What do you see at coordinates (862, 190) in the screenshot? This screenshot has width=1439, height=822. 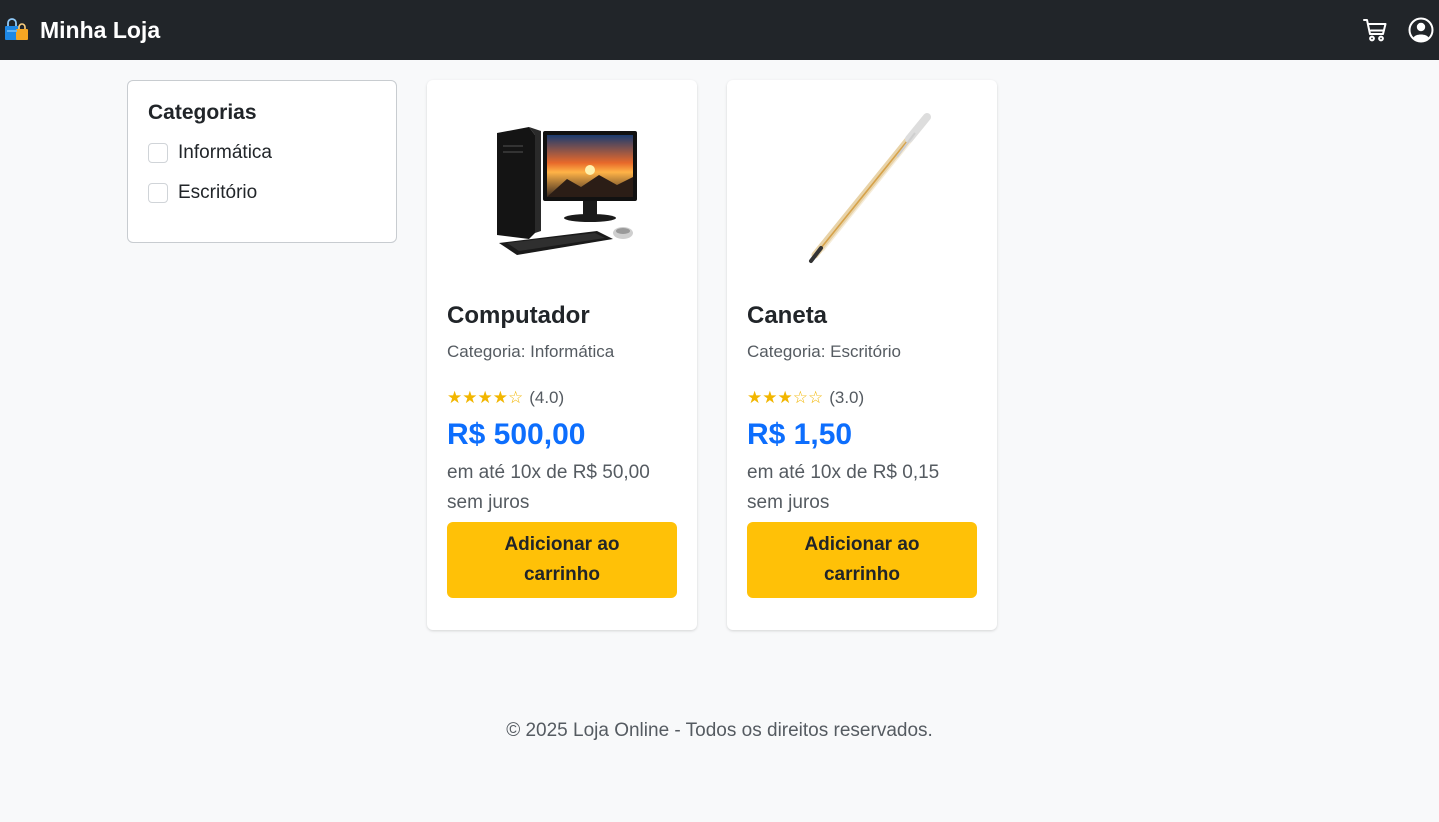 I see `pen-image` at bounding box center [862, 190].